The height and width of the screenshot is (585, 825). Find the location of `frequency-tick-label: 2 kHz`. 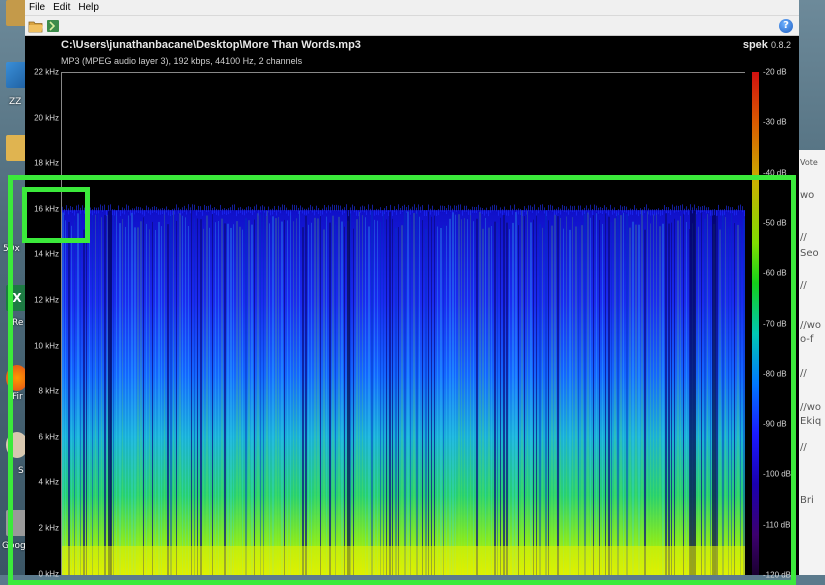

frequency-tick-label: 2 kHz is located at coordinates (48, 528).